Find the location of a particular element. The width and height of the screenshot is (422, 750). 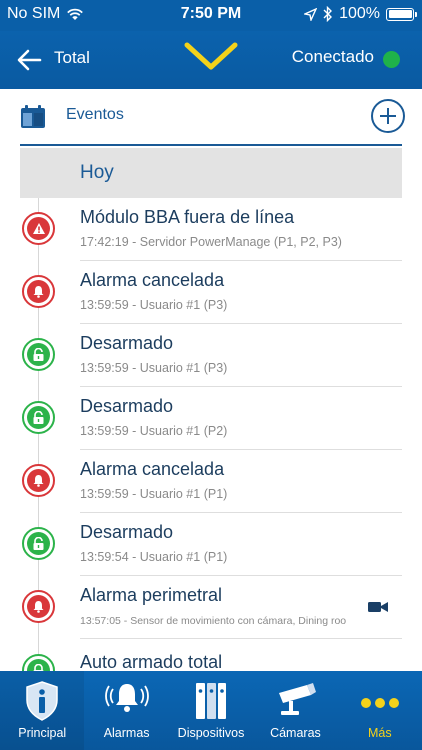

list-item: Desarmado 13:59:54 - Usuario #1 (P1) is located at coordinates (211, 544).